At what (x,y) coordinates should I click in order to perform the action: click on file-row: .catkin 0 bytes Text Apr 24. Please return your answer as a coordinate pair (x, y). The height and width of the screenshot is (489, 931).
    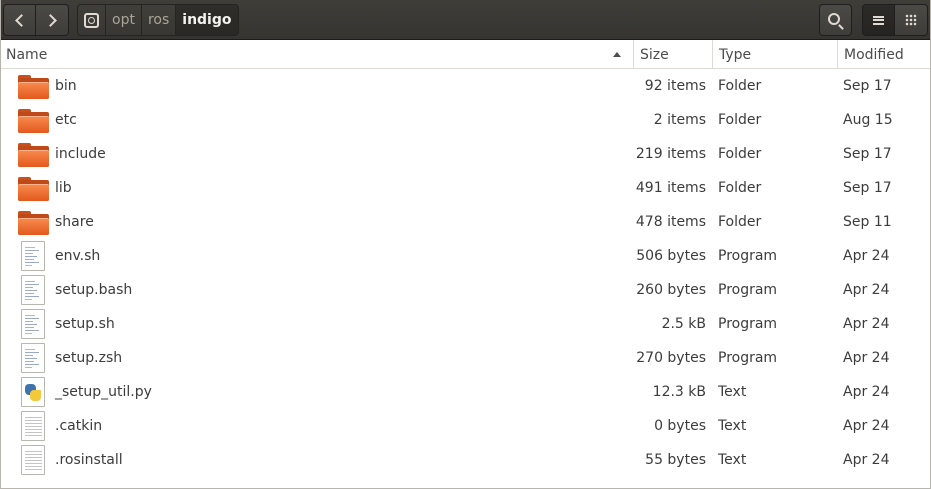
    Looking at the image, I should click on (465, 426).